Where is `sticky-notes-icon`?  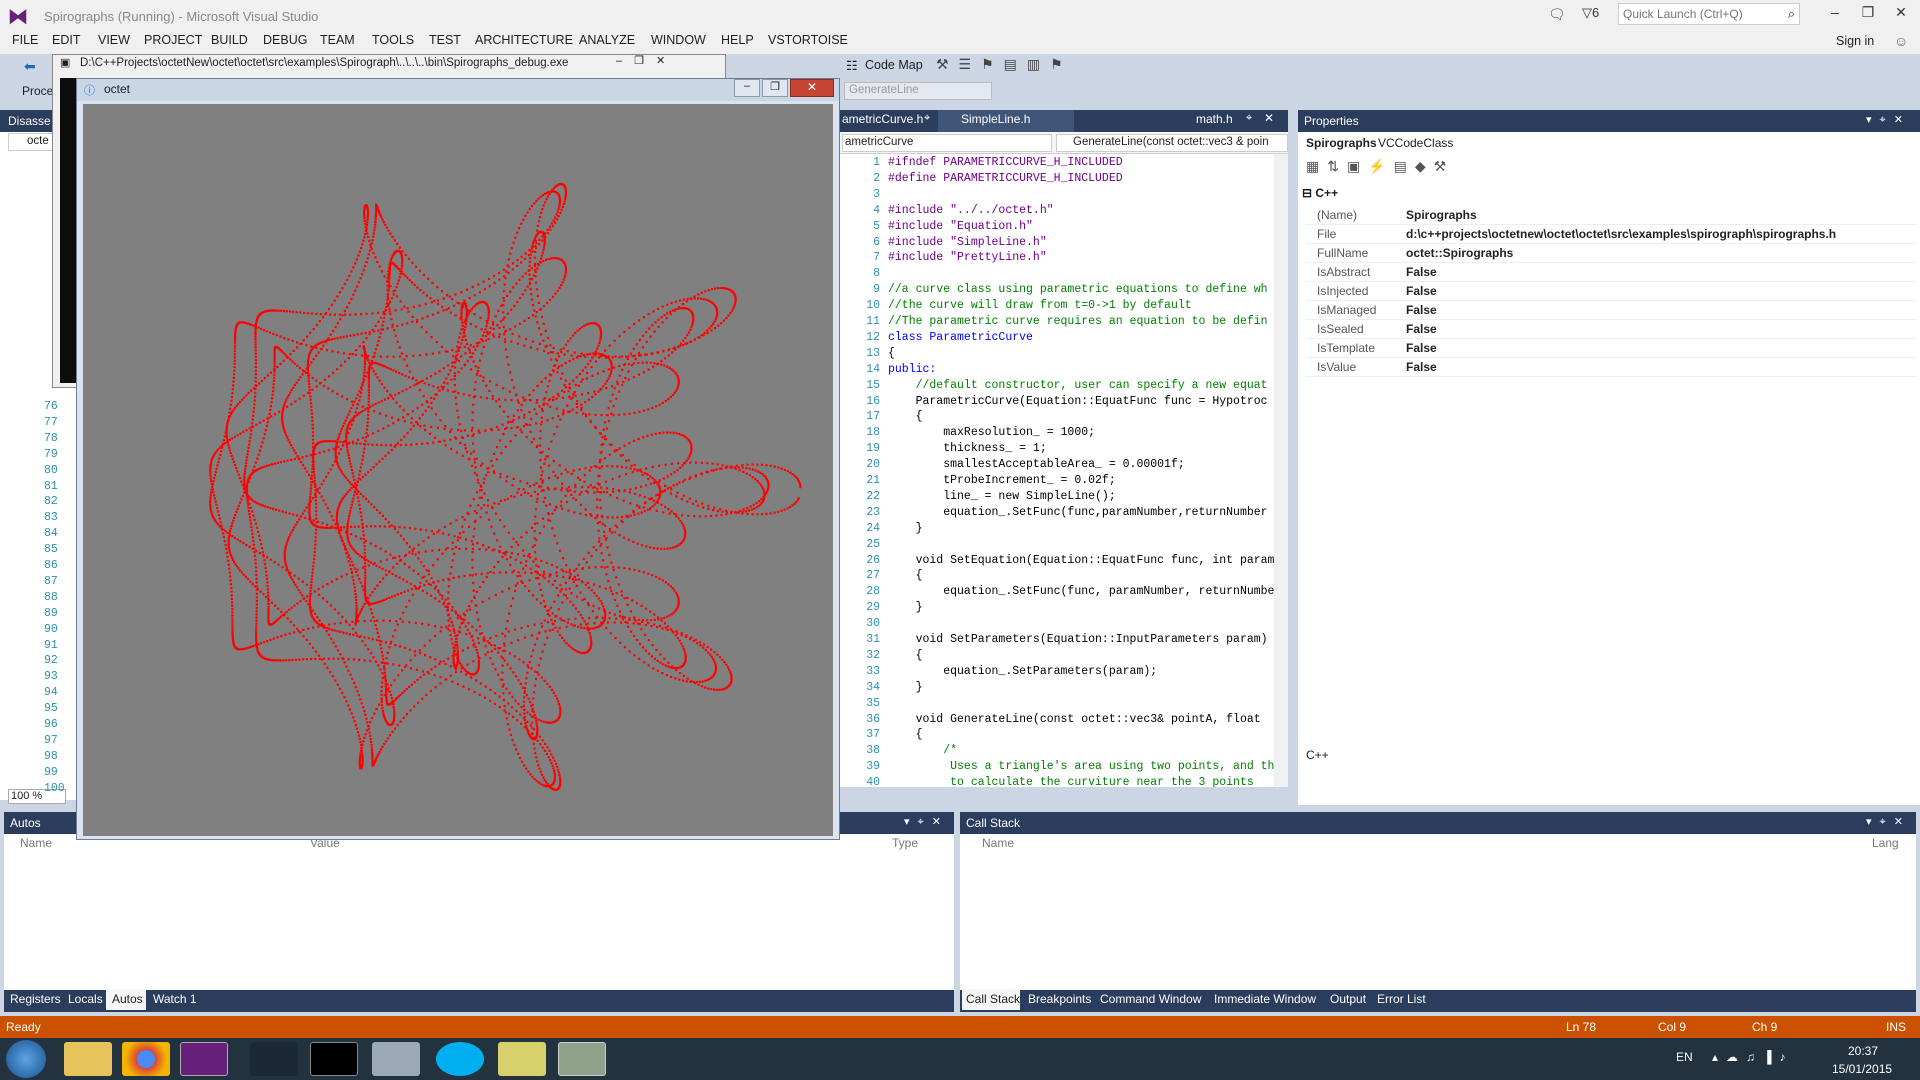 sticky-notes-icon is located at coordinates (522, 1059).